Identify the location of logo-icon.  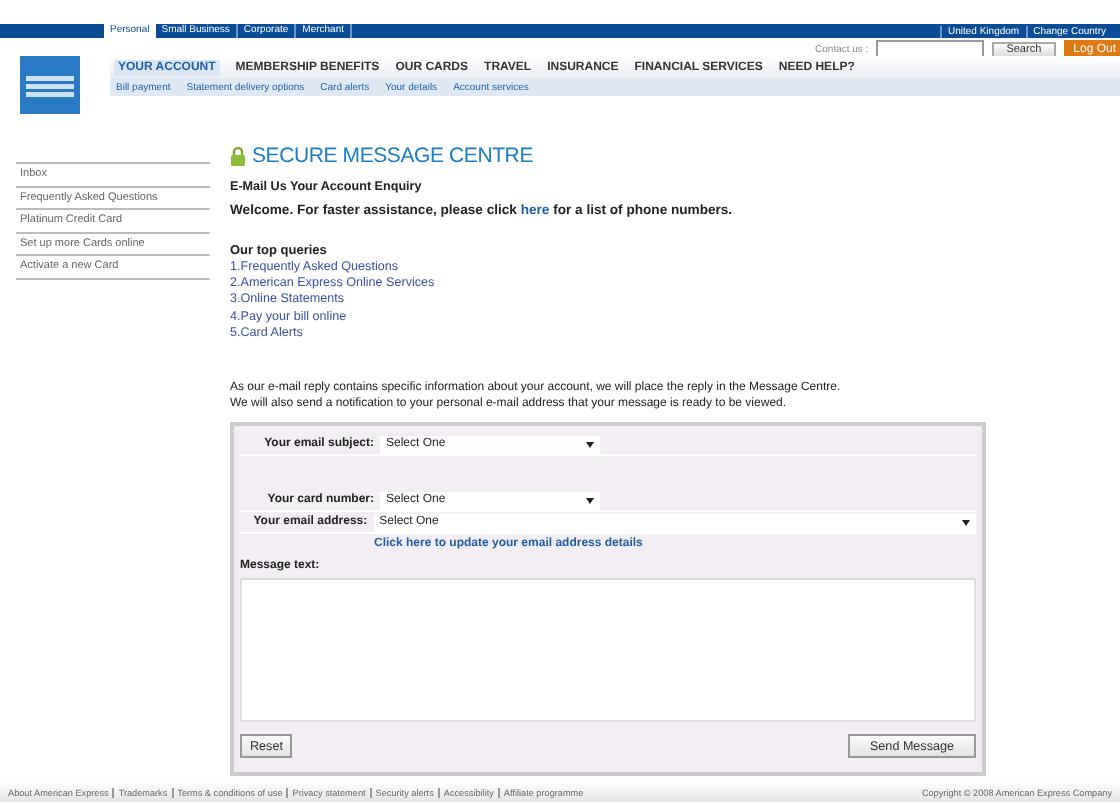
(50, 85).